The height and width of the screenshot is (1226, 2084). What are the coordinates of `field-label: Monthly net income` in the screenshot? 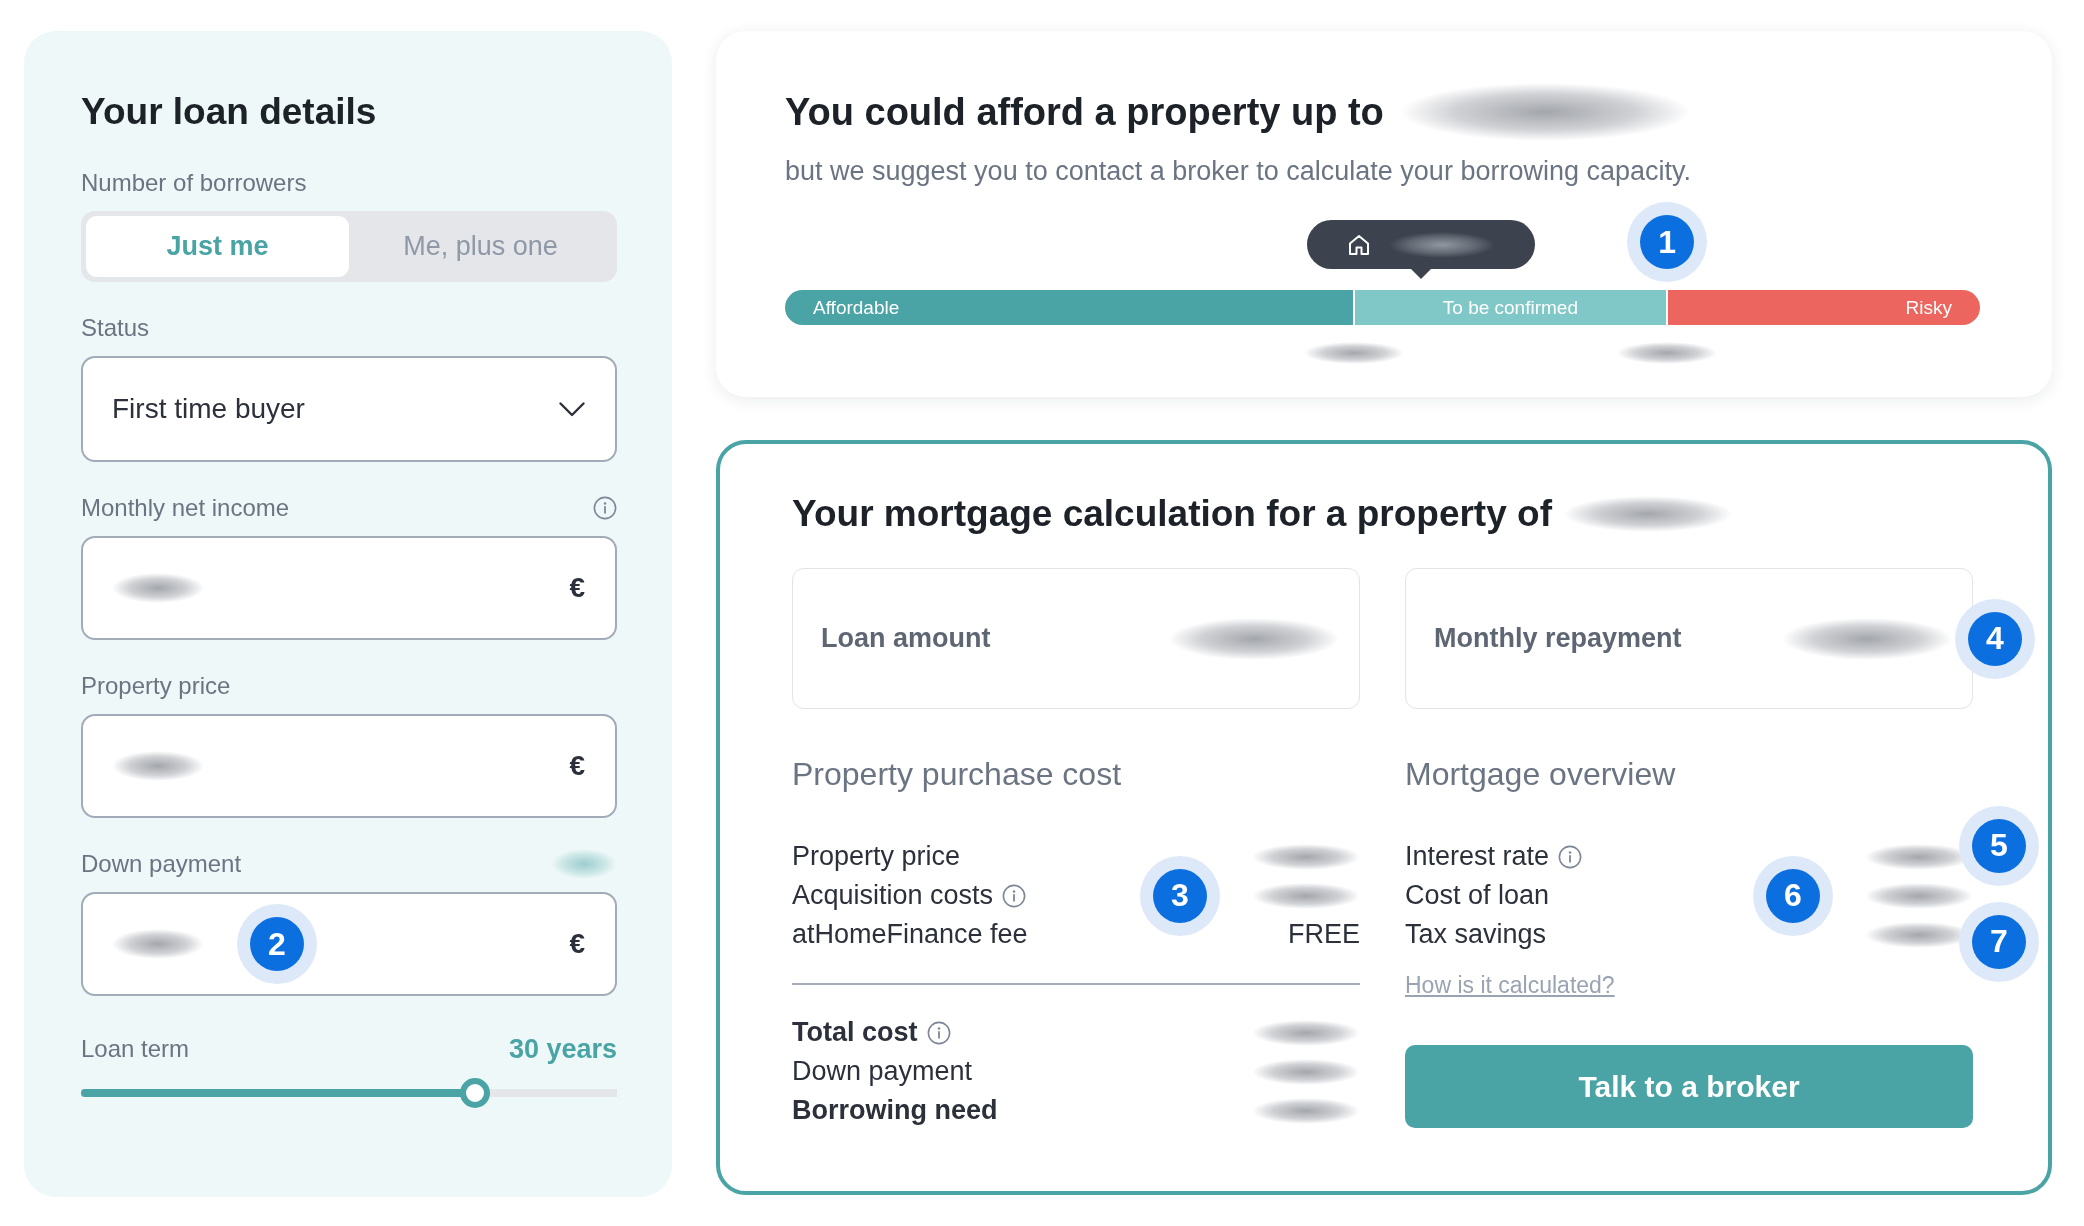 It's located at (185, 508).